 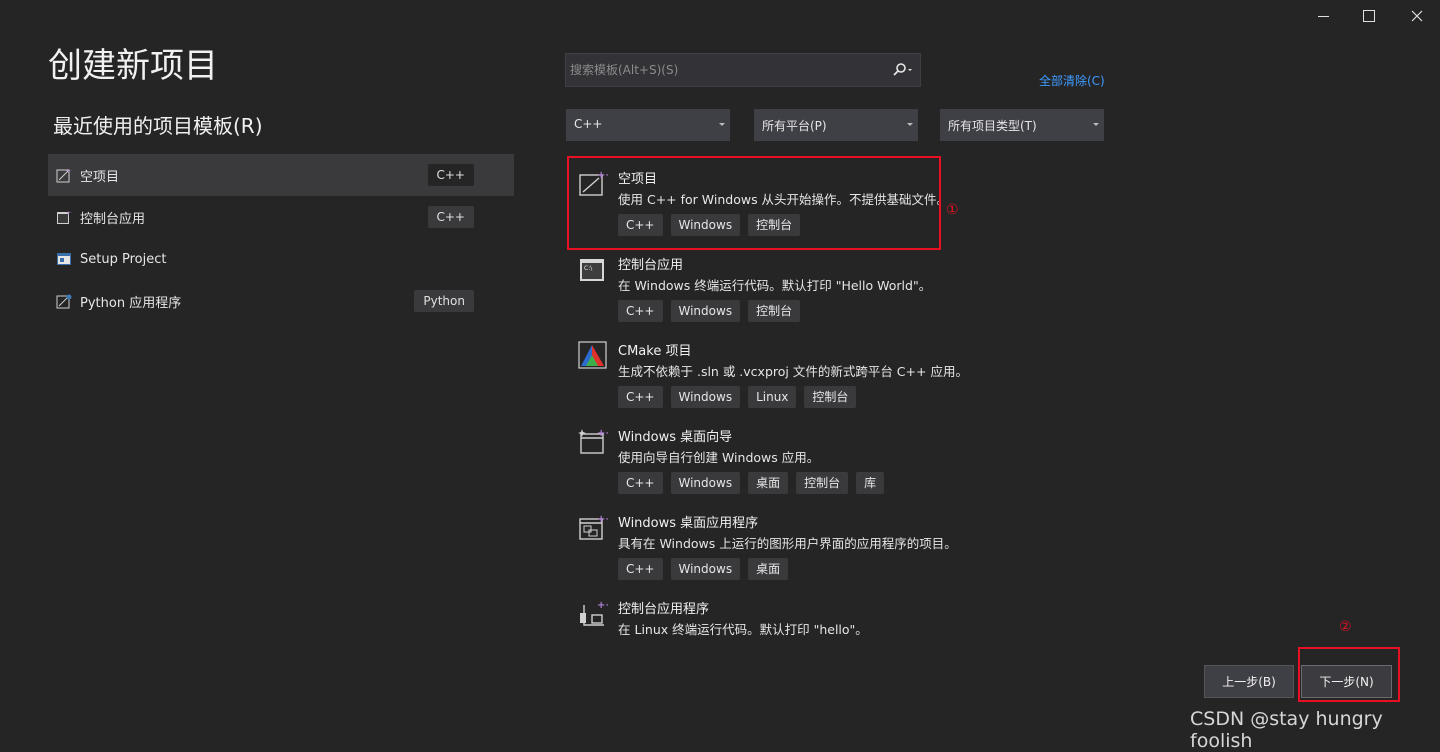 I want to click on template-description: 使用 C++ for Windows 从头开始操作。不提供基础文件。, so click(x=784, y=199).